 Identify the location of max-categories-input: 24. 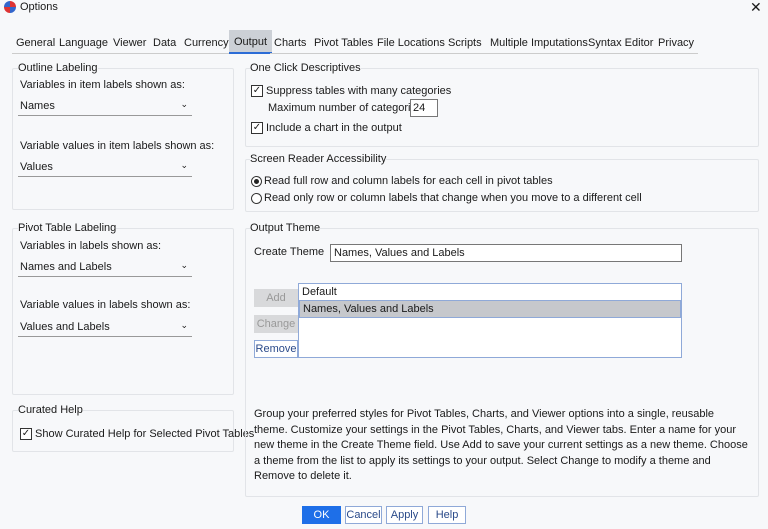
(424, 108).